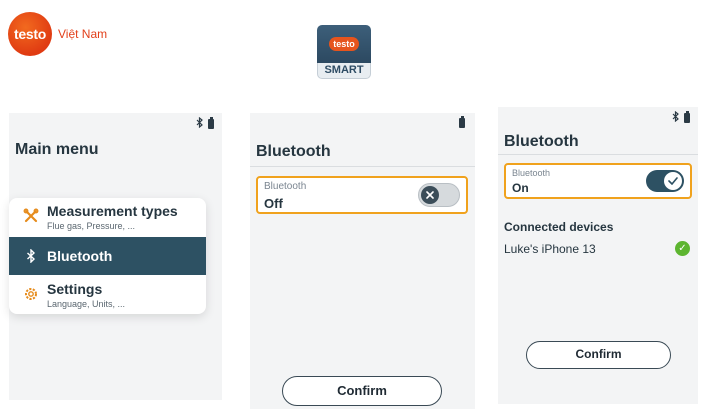  I want to click on region-label: Việt Nam, so click(83, 34).